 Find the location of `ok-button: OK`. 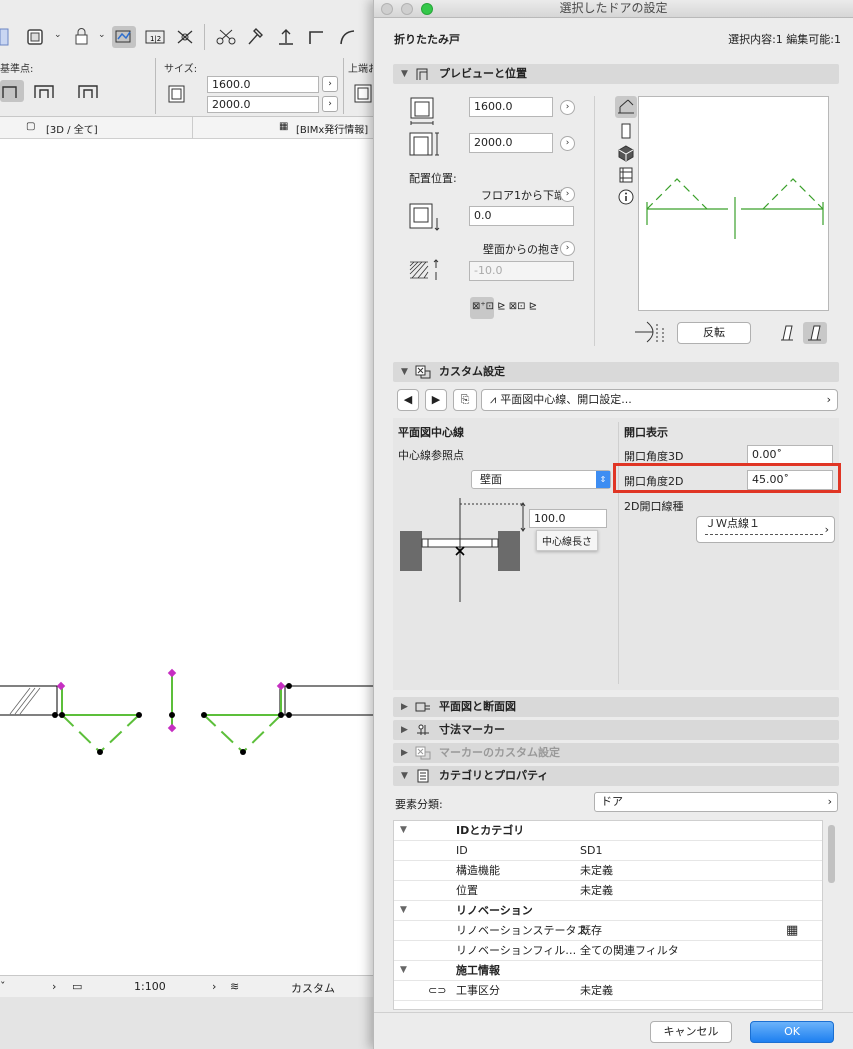

ok-button: OK is located at coordinates (792, 1032).